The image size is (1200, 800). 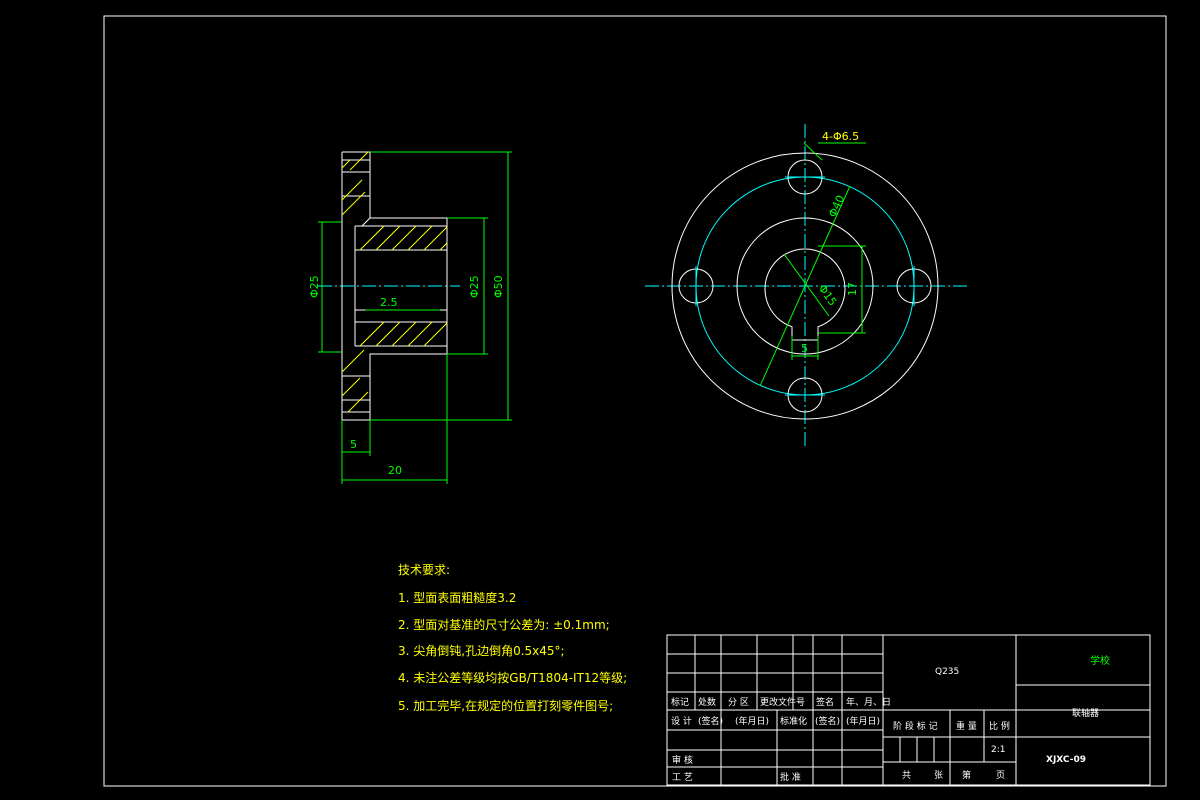 I want to click on tb-rev-header: 签名, so click(x=825, y=702).